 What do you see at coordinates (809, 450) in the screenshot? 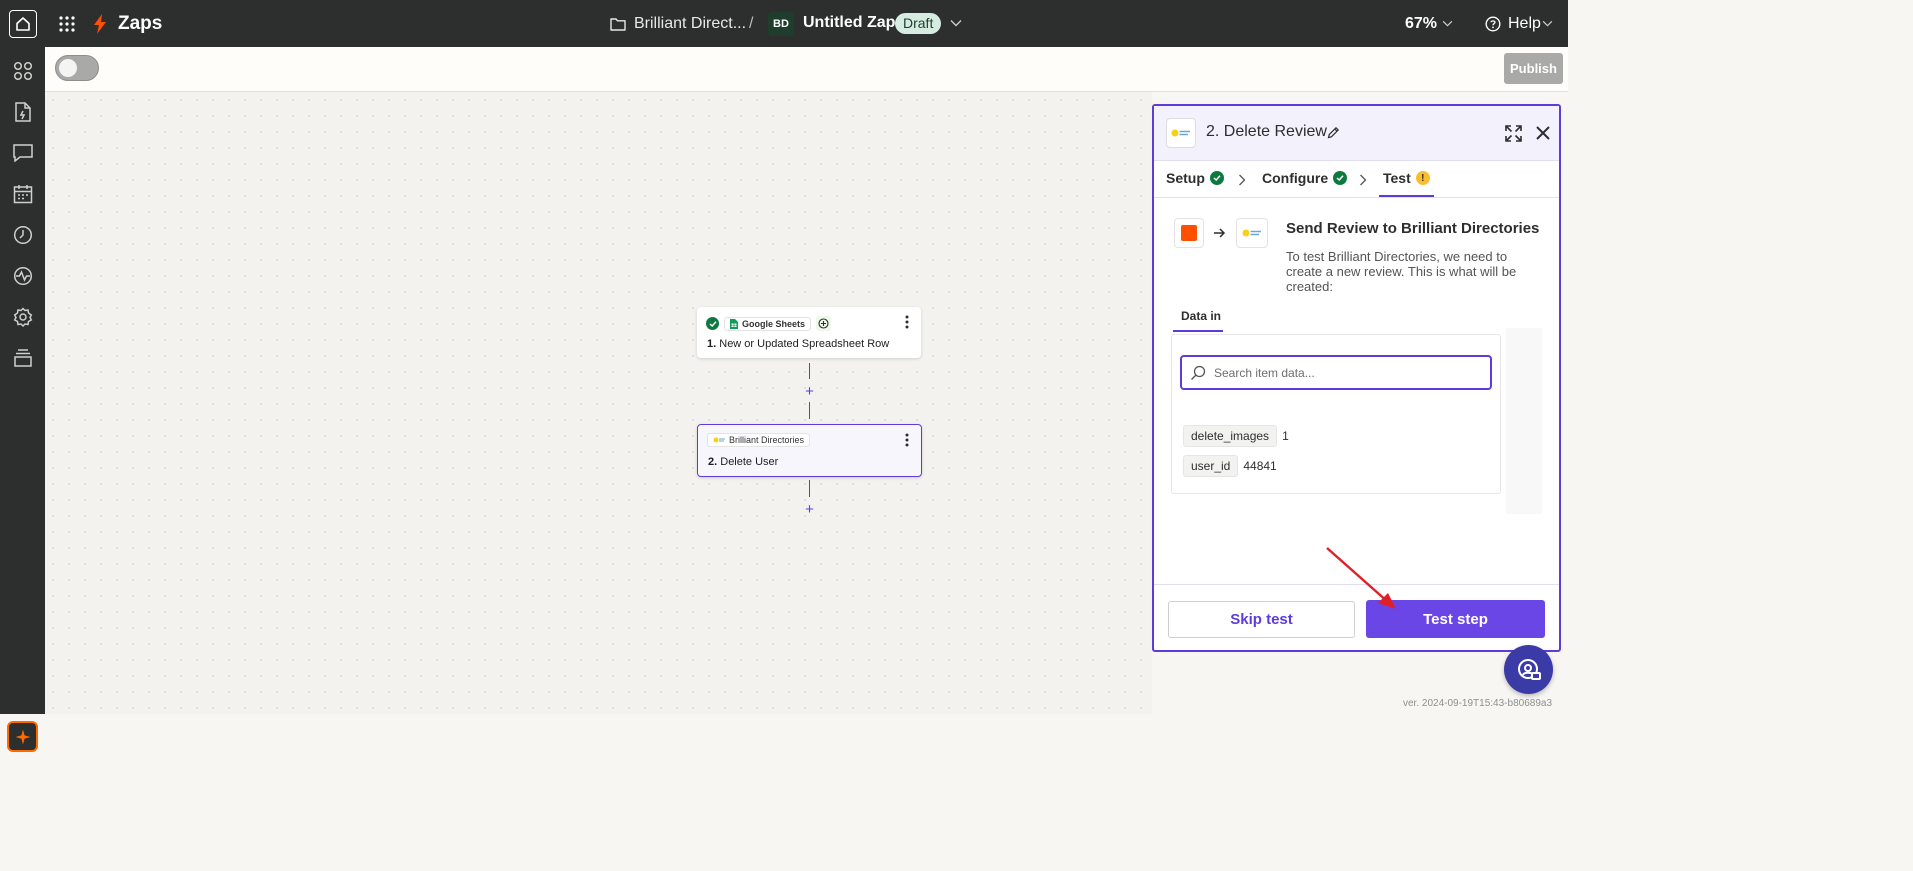
I see `action-step-card: Brilliant Directories 2. Delete User` at bounding box center [809, 450].